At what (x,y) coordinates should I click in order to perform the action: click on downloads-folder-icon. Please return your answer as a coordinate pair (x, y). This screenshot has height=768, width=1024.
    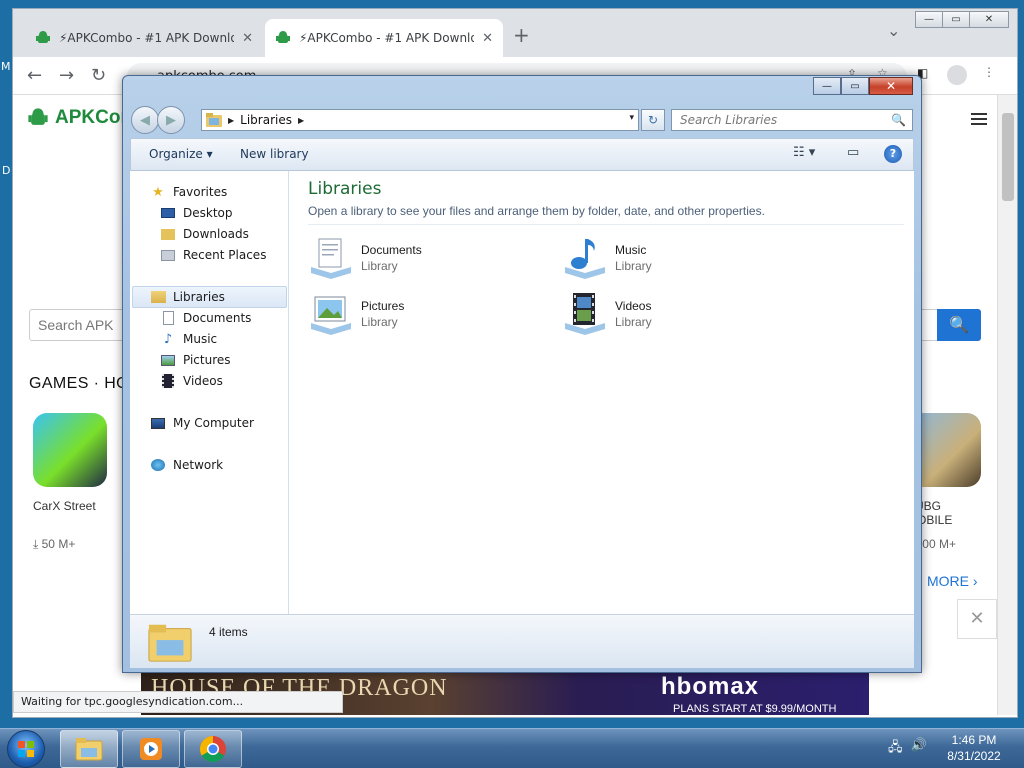
    Looking at the image, I should click on (168, 234).